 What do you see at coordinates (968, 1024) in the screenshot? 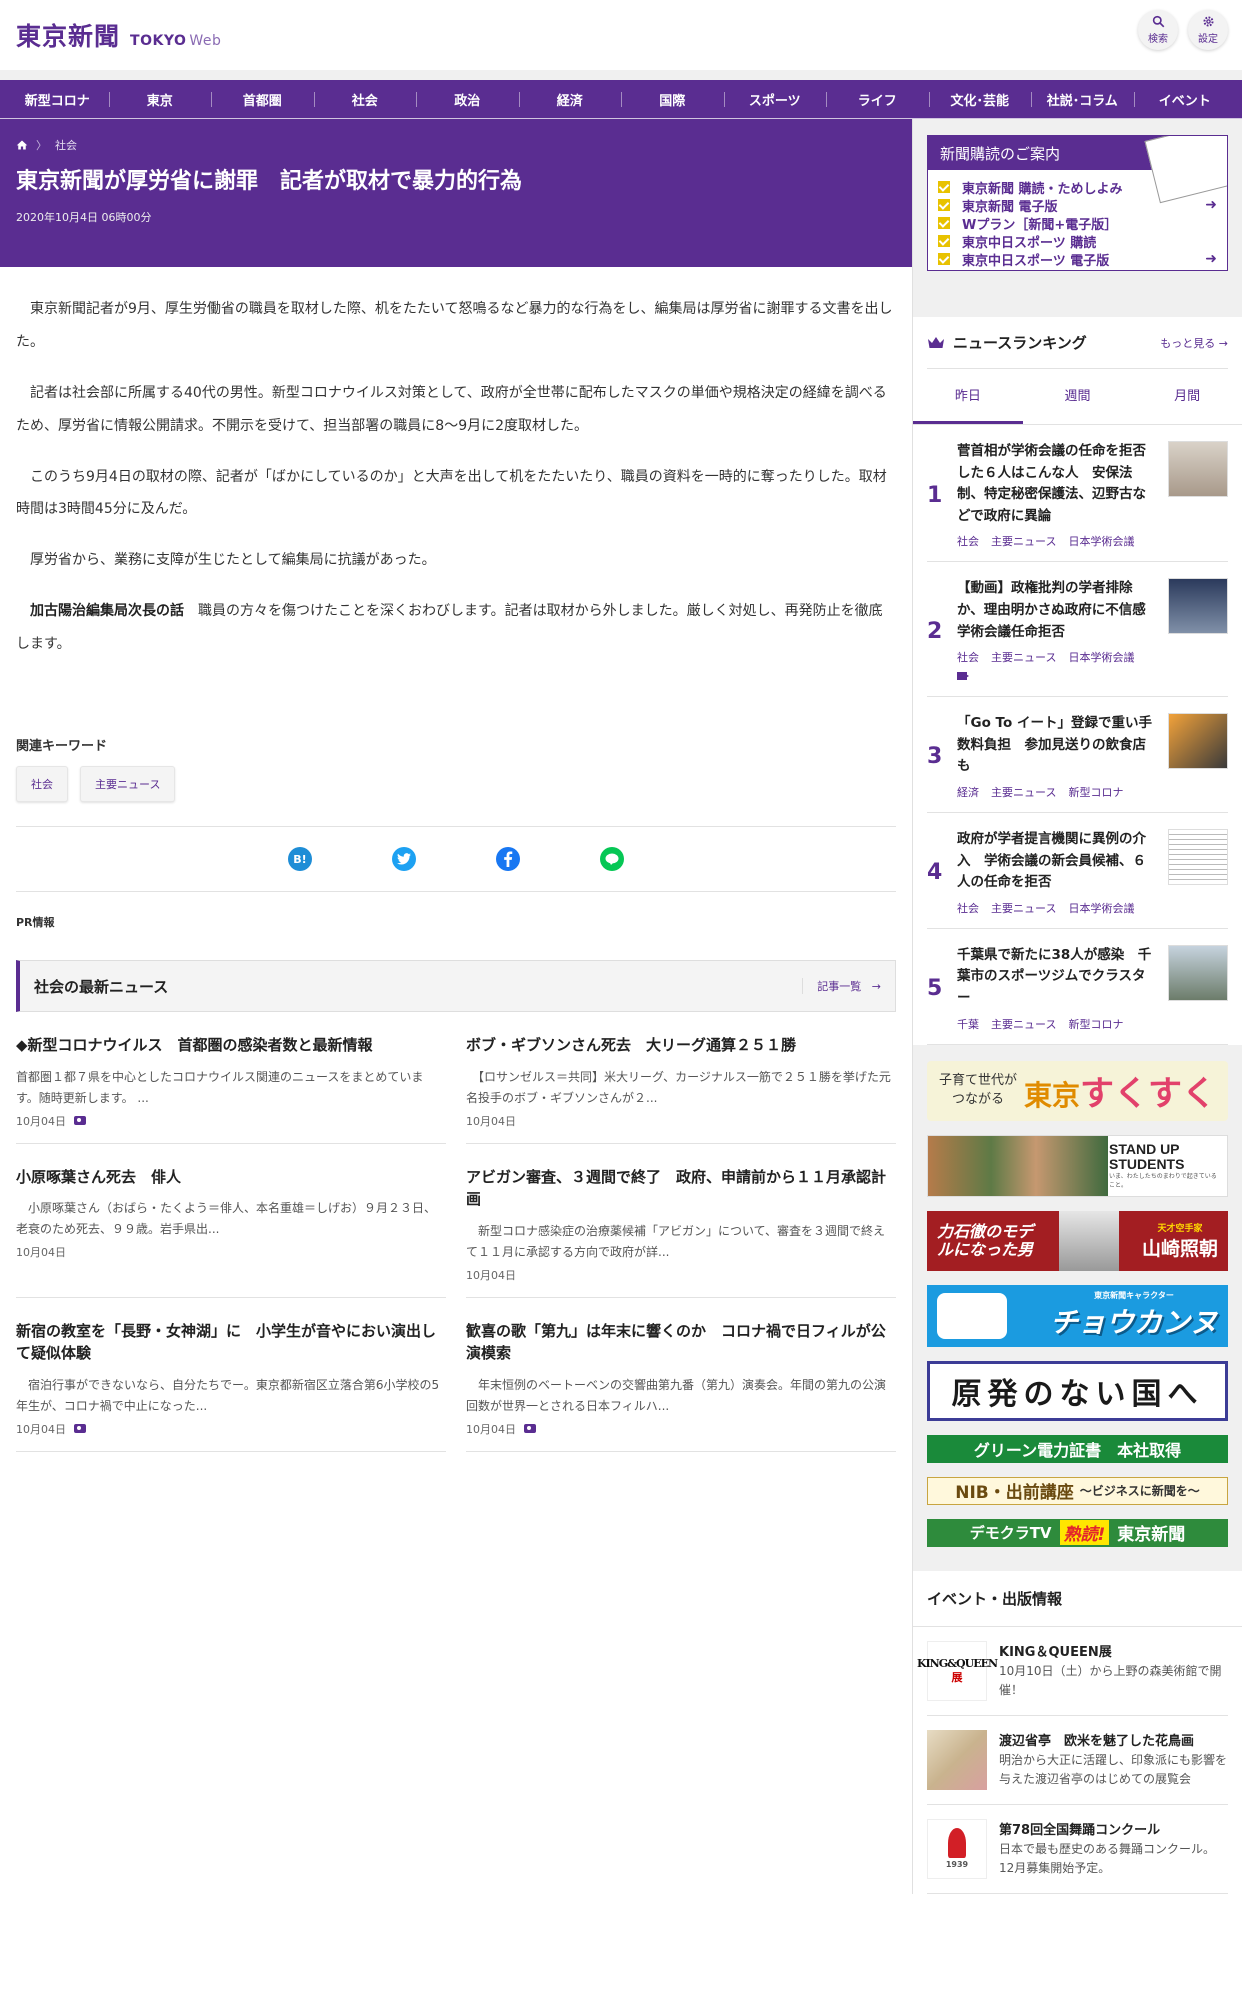
I see `ranking-tag: 千葉` at bounding box center [968, 1024].